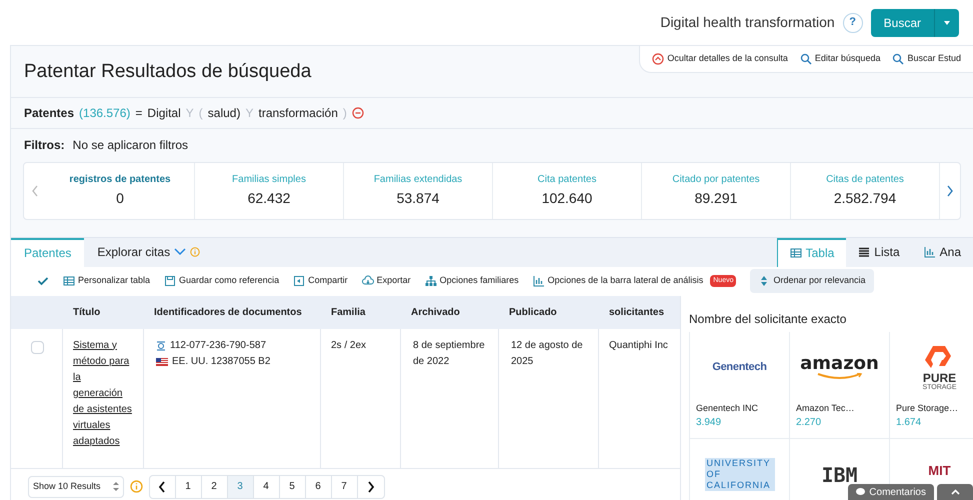 The width and height of the screenshot is (973, 500). Describe the element at coordinates (269, 198) in the screenshot. I see `stat-value: 62.432` at that location.